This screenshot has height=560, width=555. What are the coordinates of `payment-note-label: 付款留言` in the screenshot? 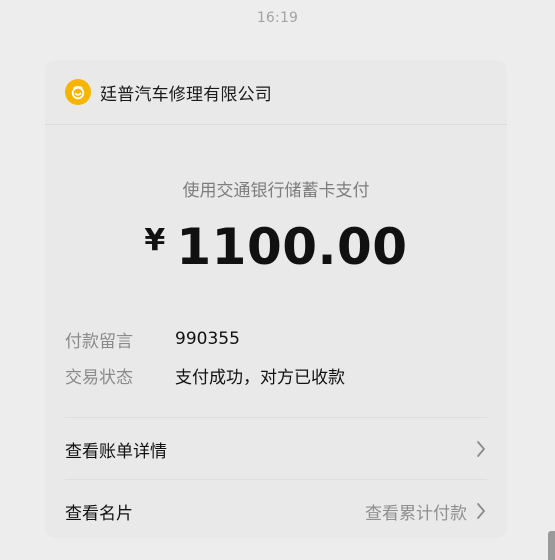 It's located at (99, 341).